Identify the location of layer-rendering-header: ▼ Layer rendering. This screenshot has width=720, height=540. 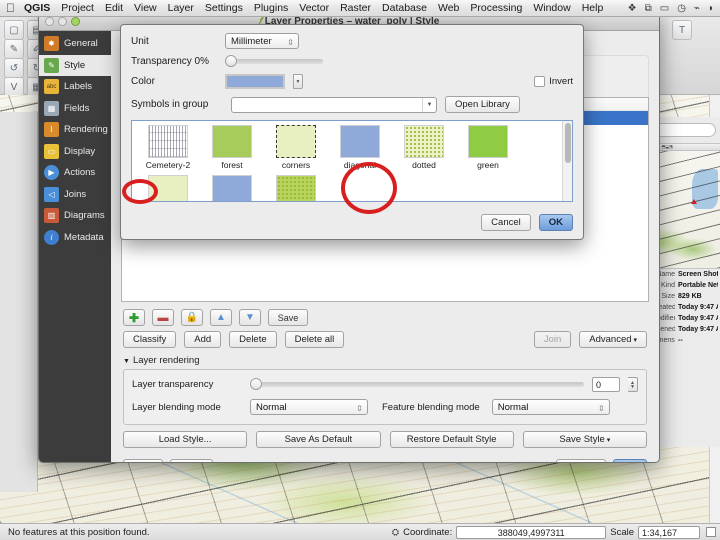
(385, 360).